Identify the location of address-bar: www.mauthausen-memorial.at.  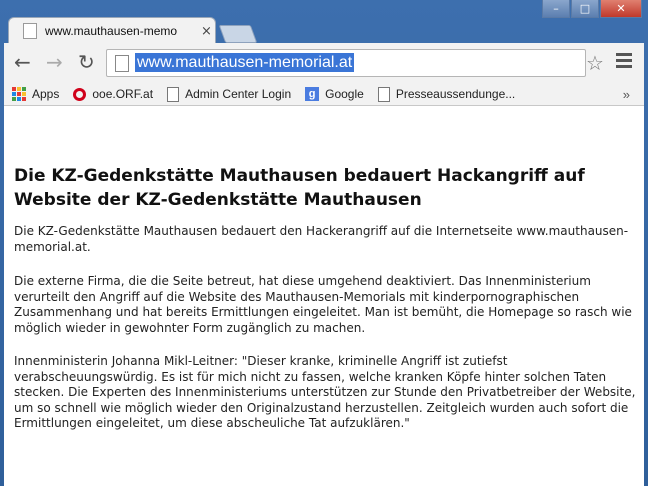
(346, 63).